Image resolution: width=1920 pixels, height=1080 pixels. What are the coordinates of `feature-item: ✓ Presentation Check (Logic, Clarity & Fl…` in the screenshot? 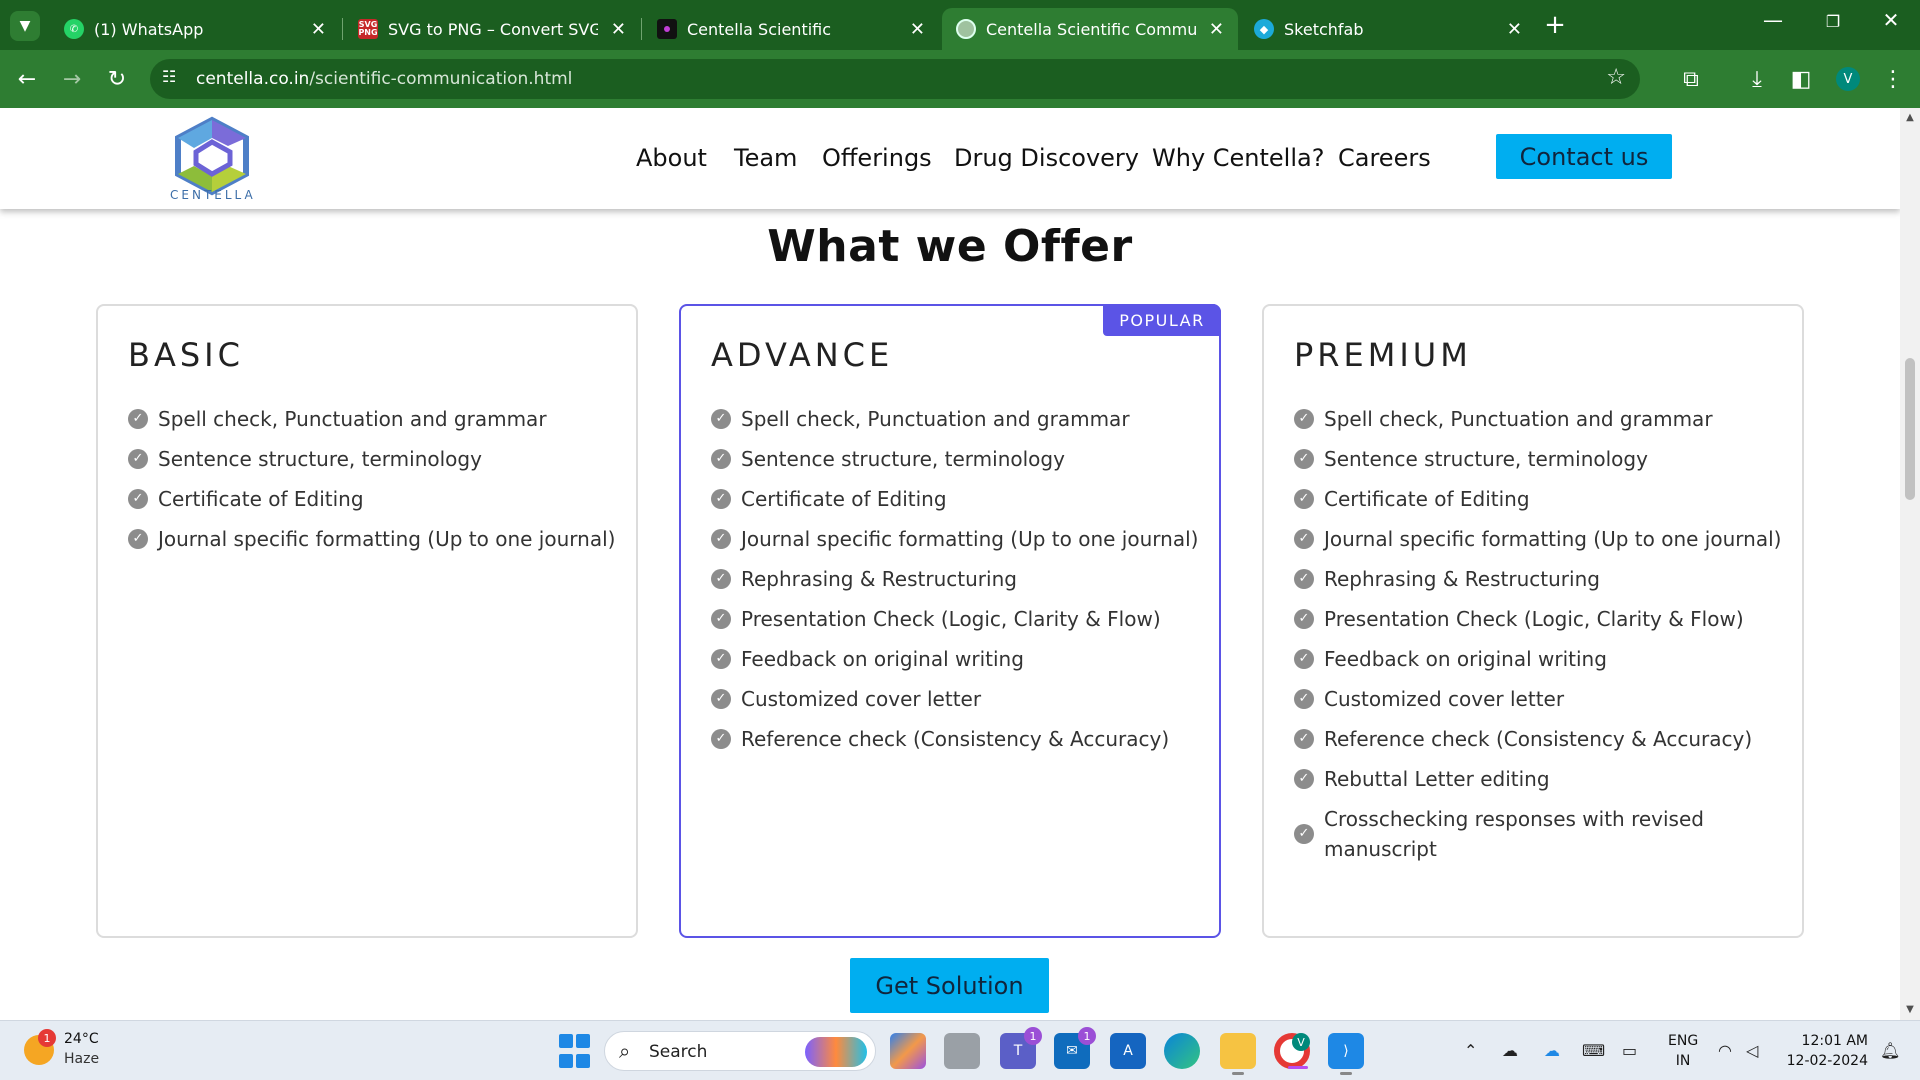 It's located at (1539, 619).